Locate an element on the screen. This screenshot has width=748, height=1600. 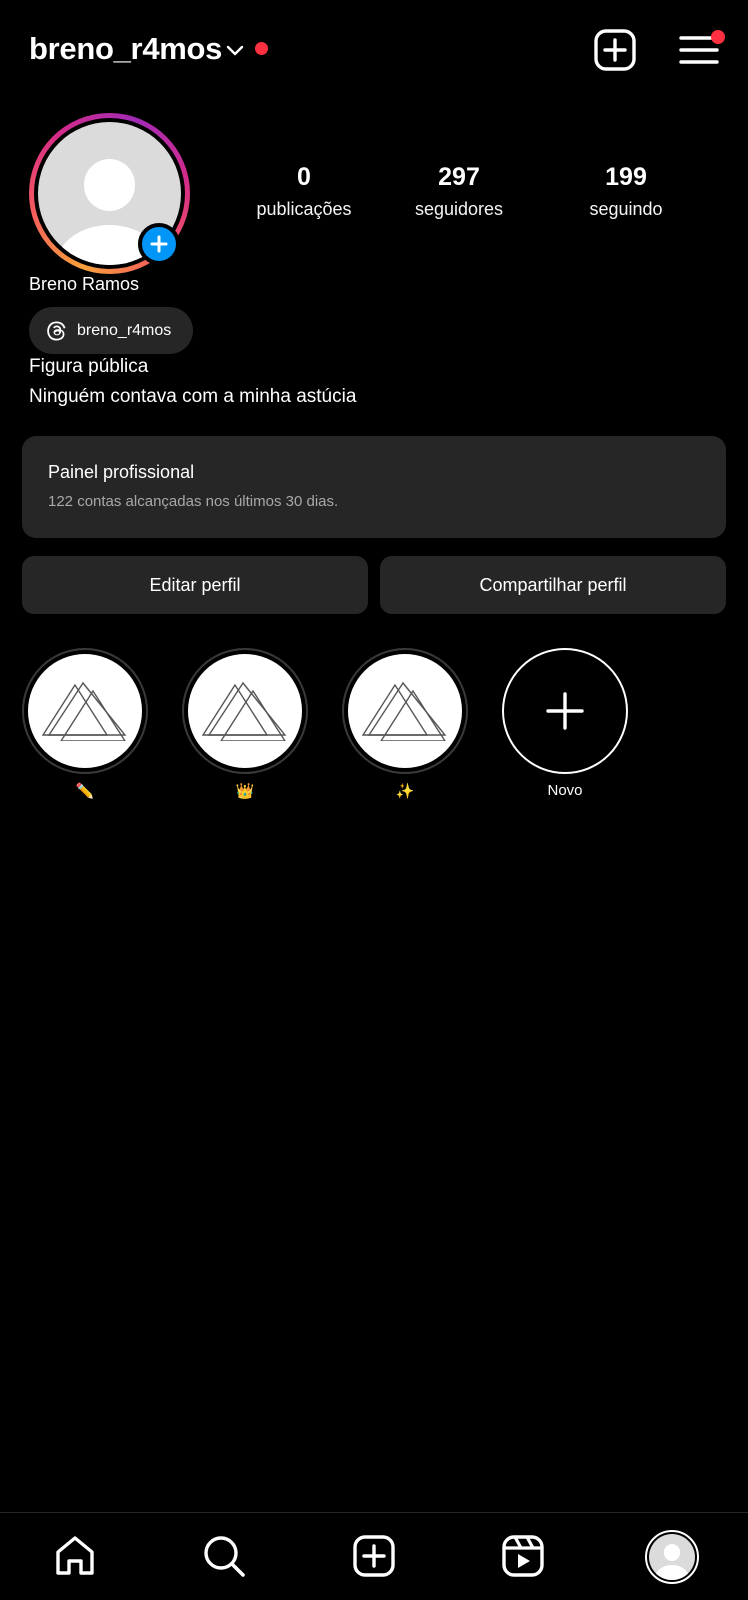
profile-avatar-image is located at coordinates (672, 1557).